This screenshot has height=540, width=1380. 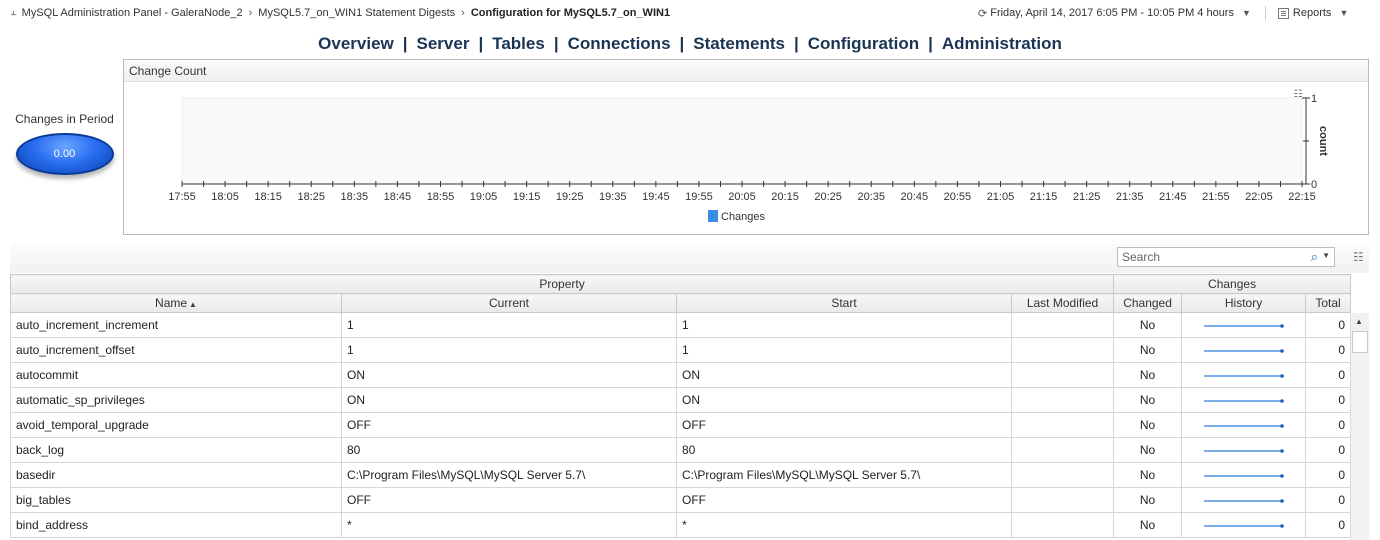 I want to click on legend-swatch-changes, so click(x=713, y=216).